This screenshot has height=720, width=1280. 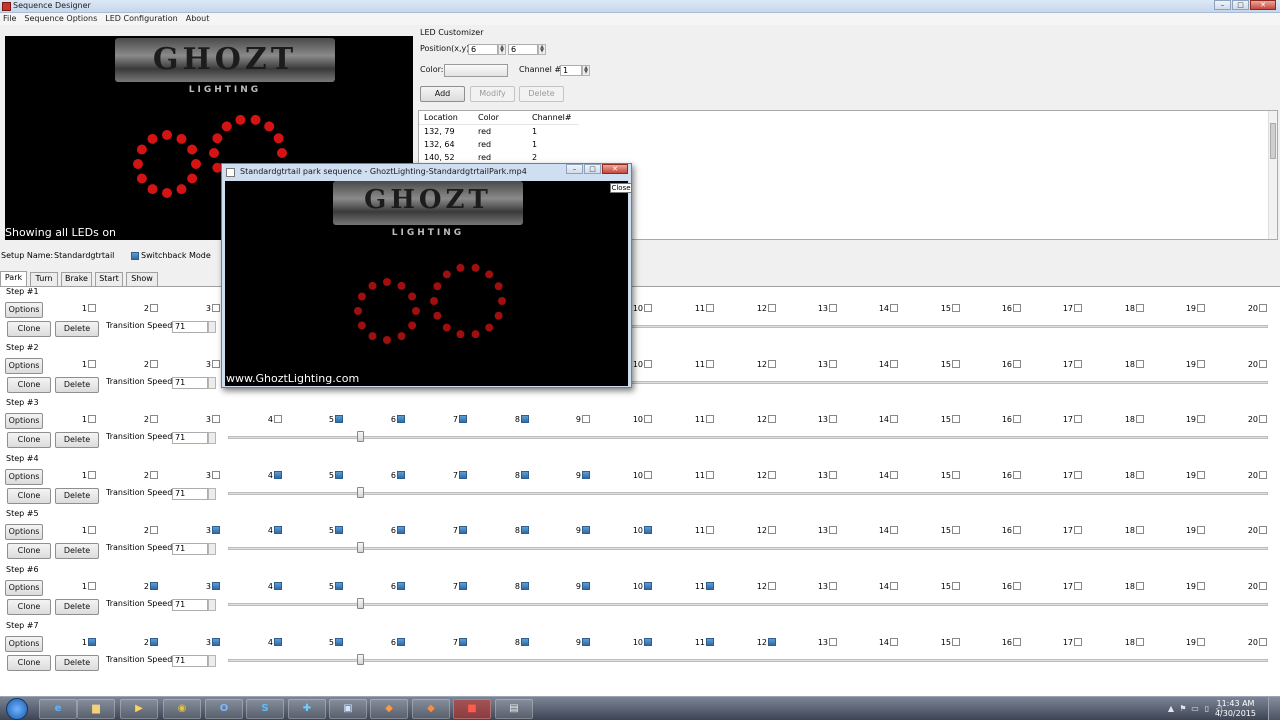 I want to click on tab-turn: Turn, so click(x=44, y=279).